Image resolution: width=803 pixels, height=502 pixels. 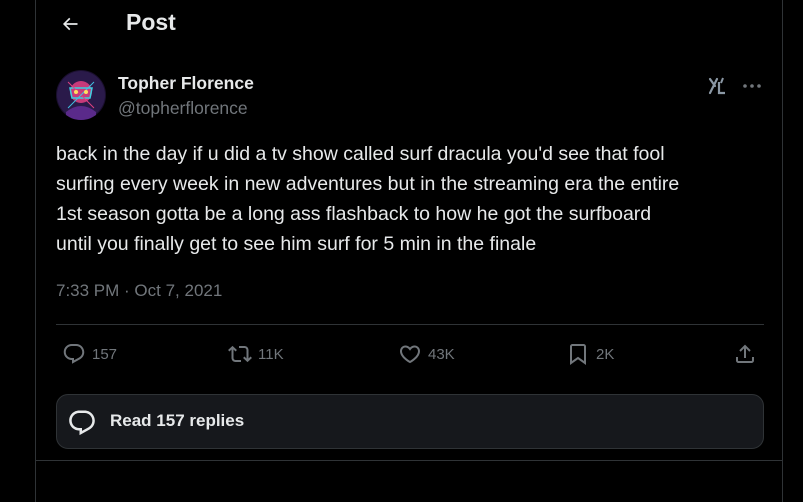 I want to click on share-button, so click(x=745, y=354).